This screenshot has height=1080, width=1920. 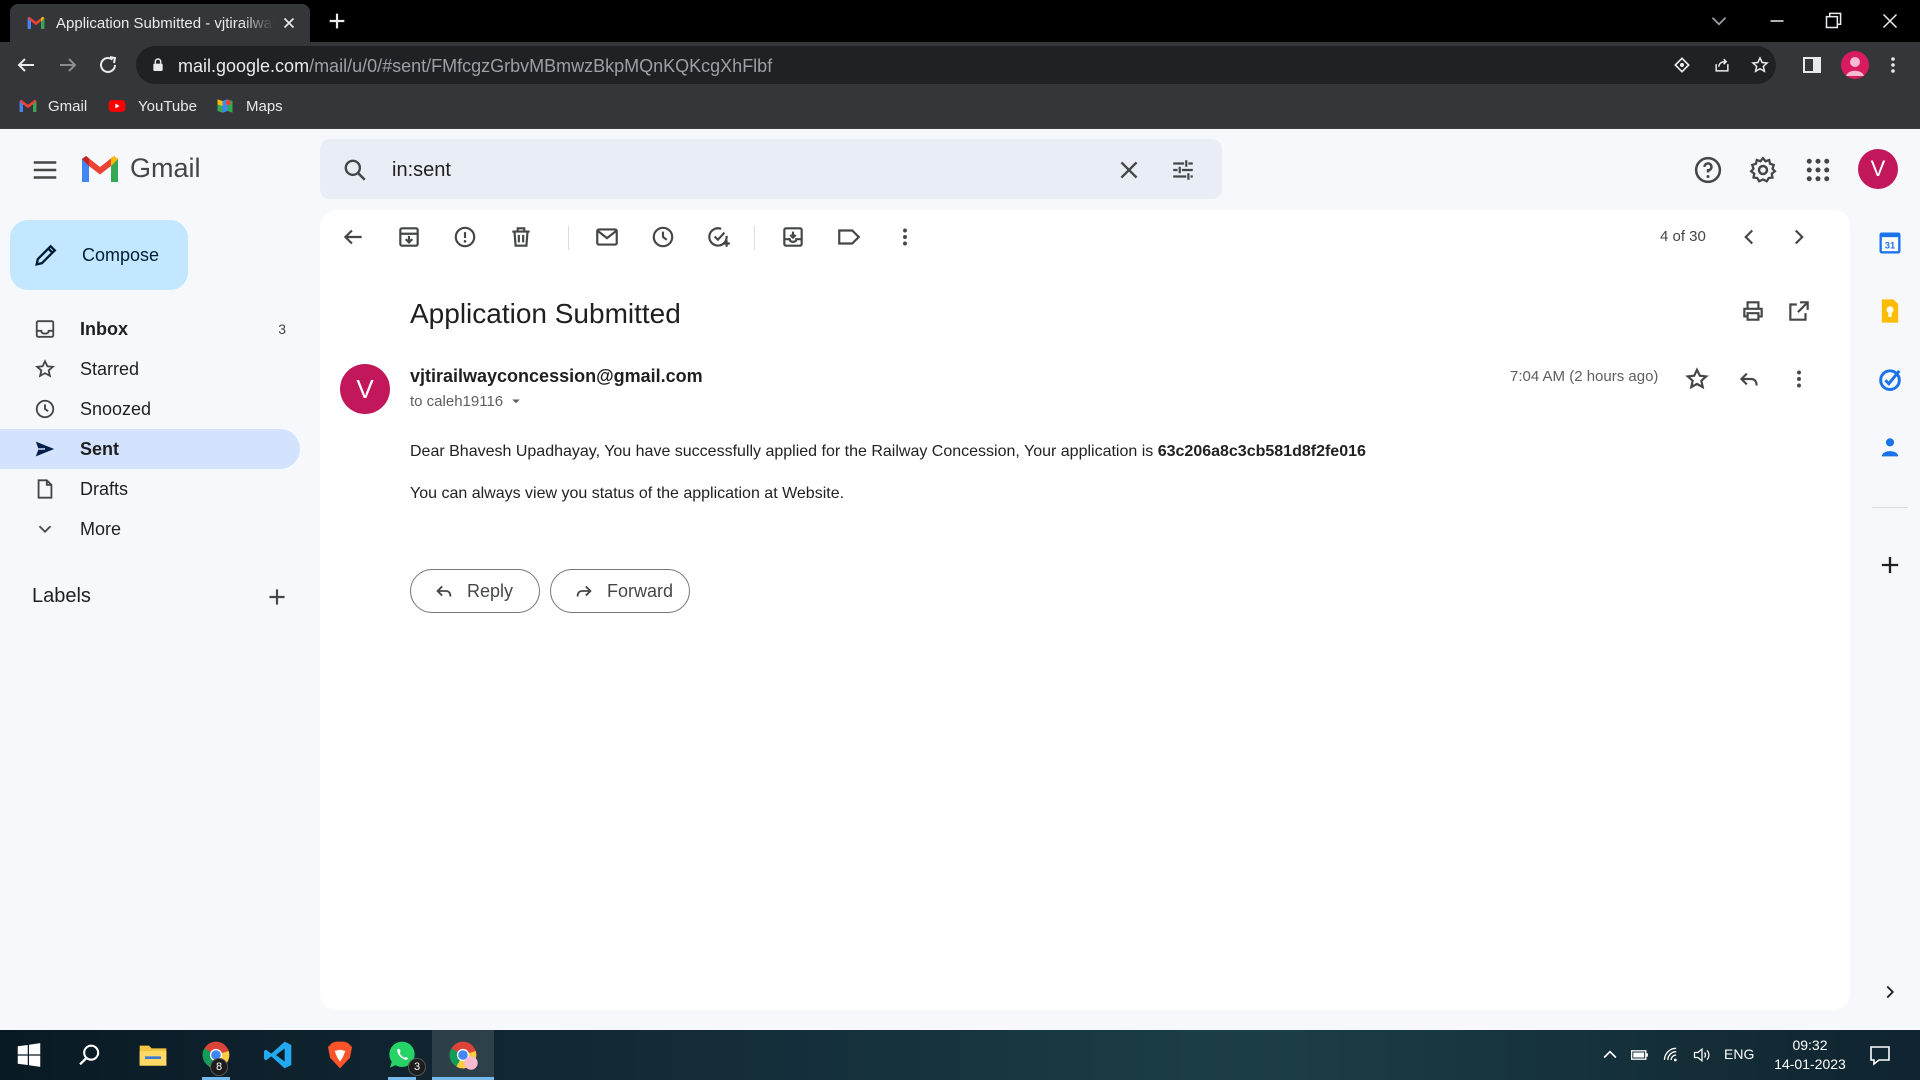 What do you see at coordinates (1890, 565) in the screenshot?
I see `get-addons-plus-icon` at bounding box center [1890, 565].